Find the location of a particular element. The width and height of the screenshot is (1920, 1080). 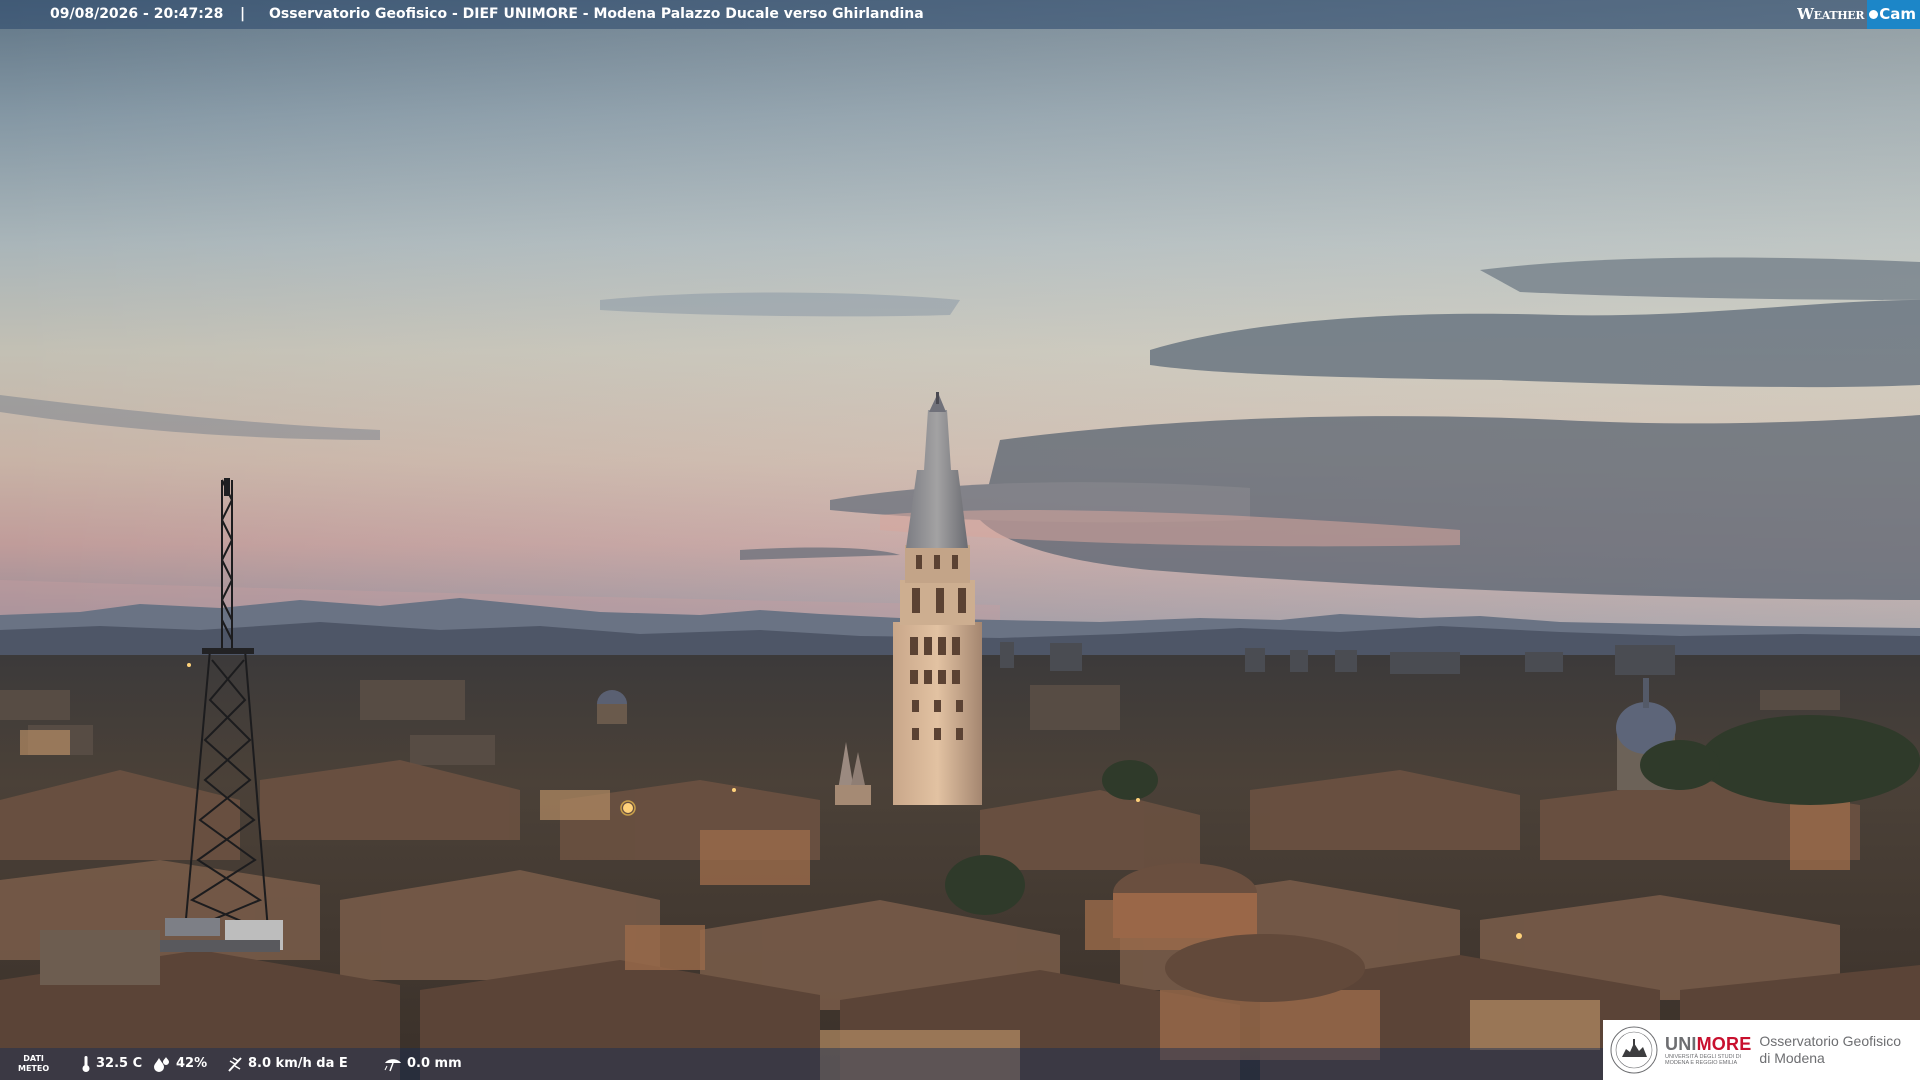

unimore-name: UNIMORE is located at coordinates (1708, 1044).